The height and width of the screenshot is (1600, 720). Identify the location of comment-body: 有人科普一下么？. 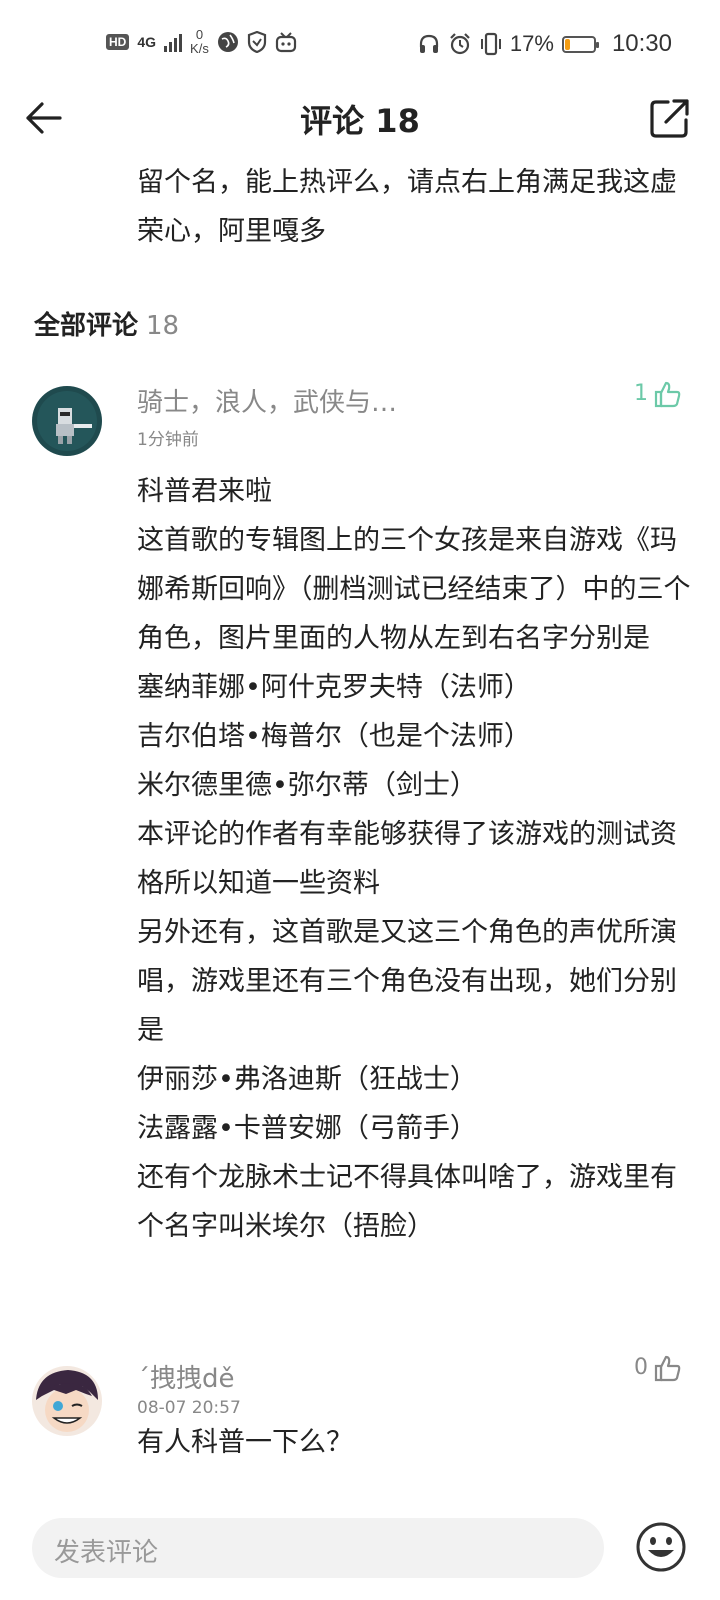
(245, 1442).